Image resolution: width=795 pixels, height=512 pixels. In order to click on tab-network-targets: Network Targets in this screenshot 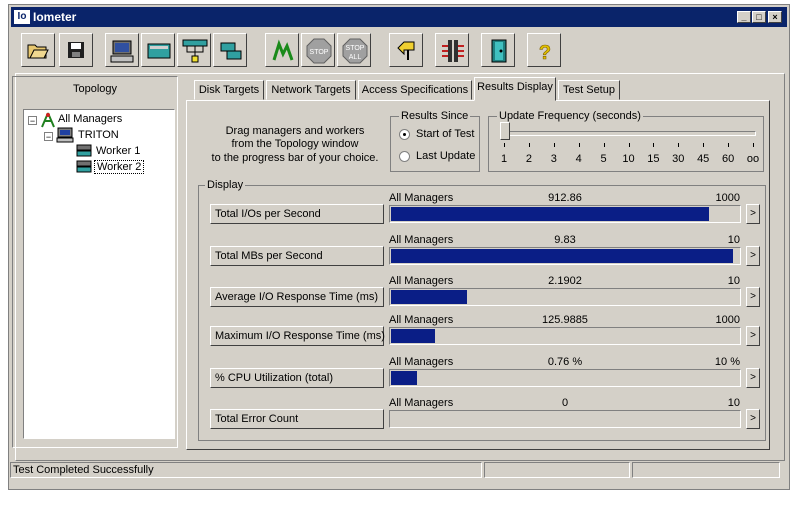, I will do `click(311, 90)`.